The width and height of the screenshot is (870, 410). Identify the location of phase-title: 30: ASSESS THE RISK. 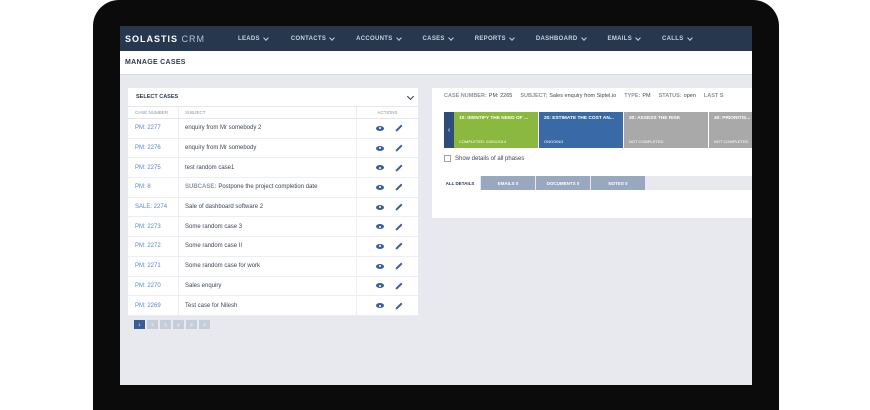
(655, 118).